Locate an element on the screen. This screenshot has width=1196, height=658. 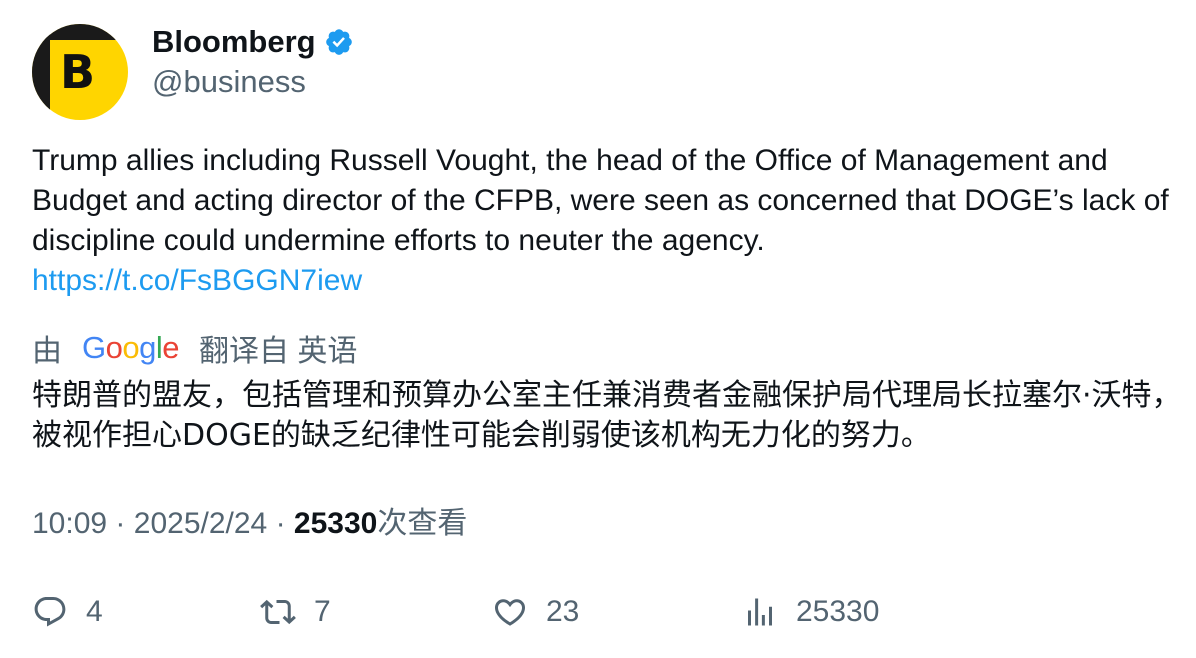
translation-suffix: 翻译自 英语 is located at coordinates (278, 351).